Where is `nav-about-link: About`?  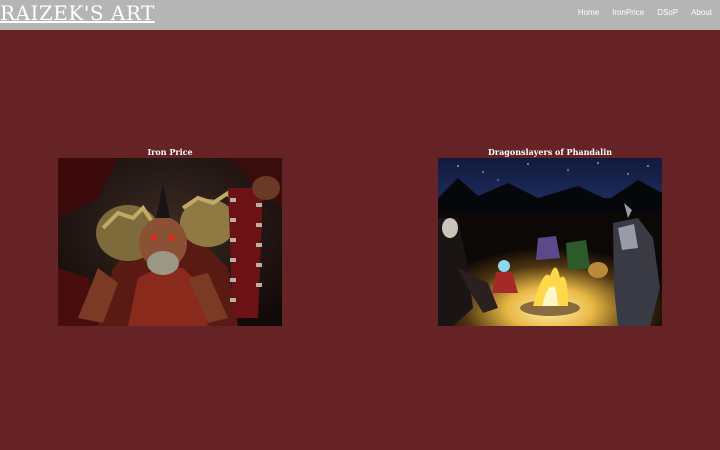 nav-about-link: About is located at coordinates (701, 12).